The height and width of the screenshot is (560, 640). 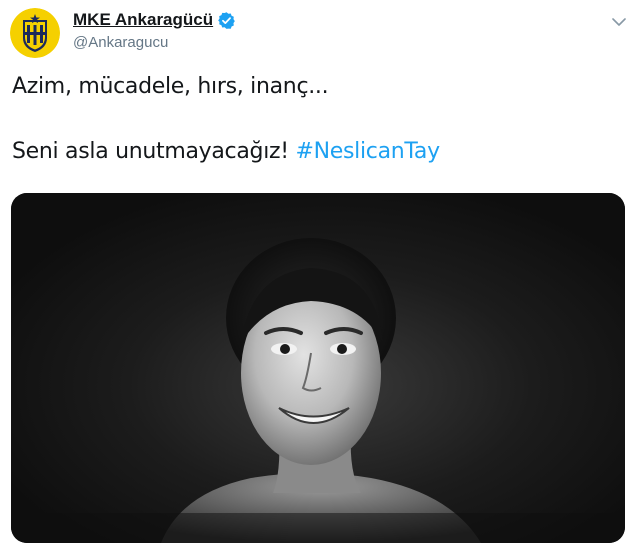 I want to click on display-name: MKE Ankaragücü, so click(x=143, y=20).